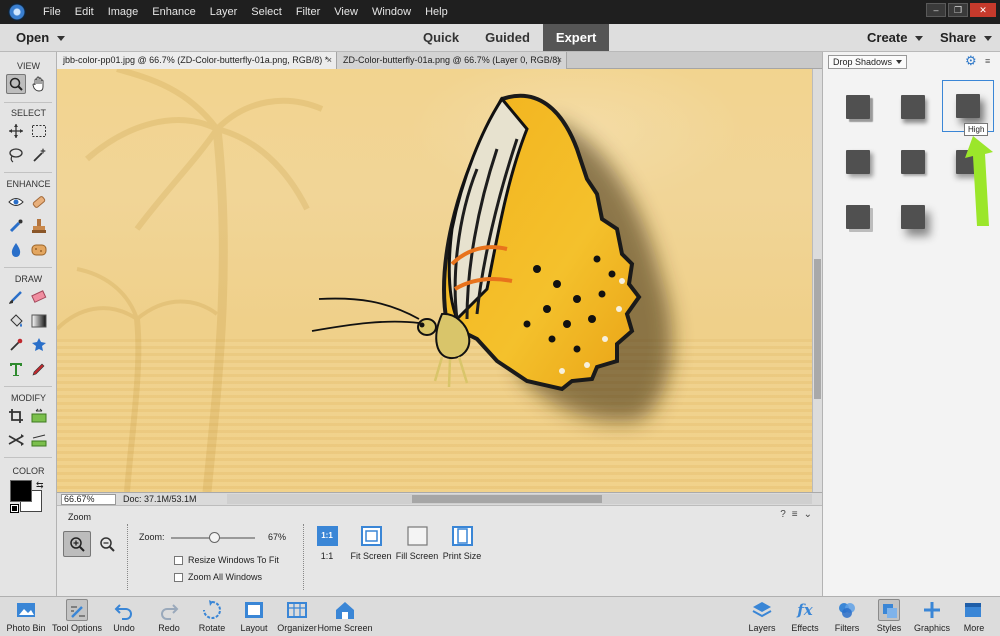 The height and width of the screenshot is (636, 1000). What do you see at coordinates (218, 577) in the screenshot?
I see `zoom-all-windows-option: Zoom All Windows` at bounding box center [218, 577].